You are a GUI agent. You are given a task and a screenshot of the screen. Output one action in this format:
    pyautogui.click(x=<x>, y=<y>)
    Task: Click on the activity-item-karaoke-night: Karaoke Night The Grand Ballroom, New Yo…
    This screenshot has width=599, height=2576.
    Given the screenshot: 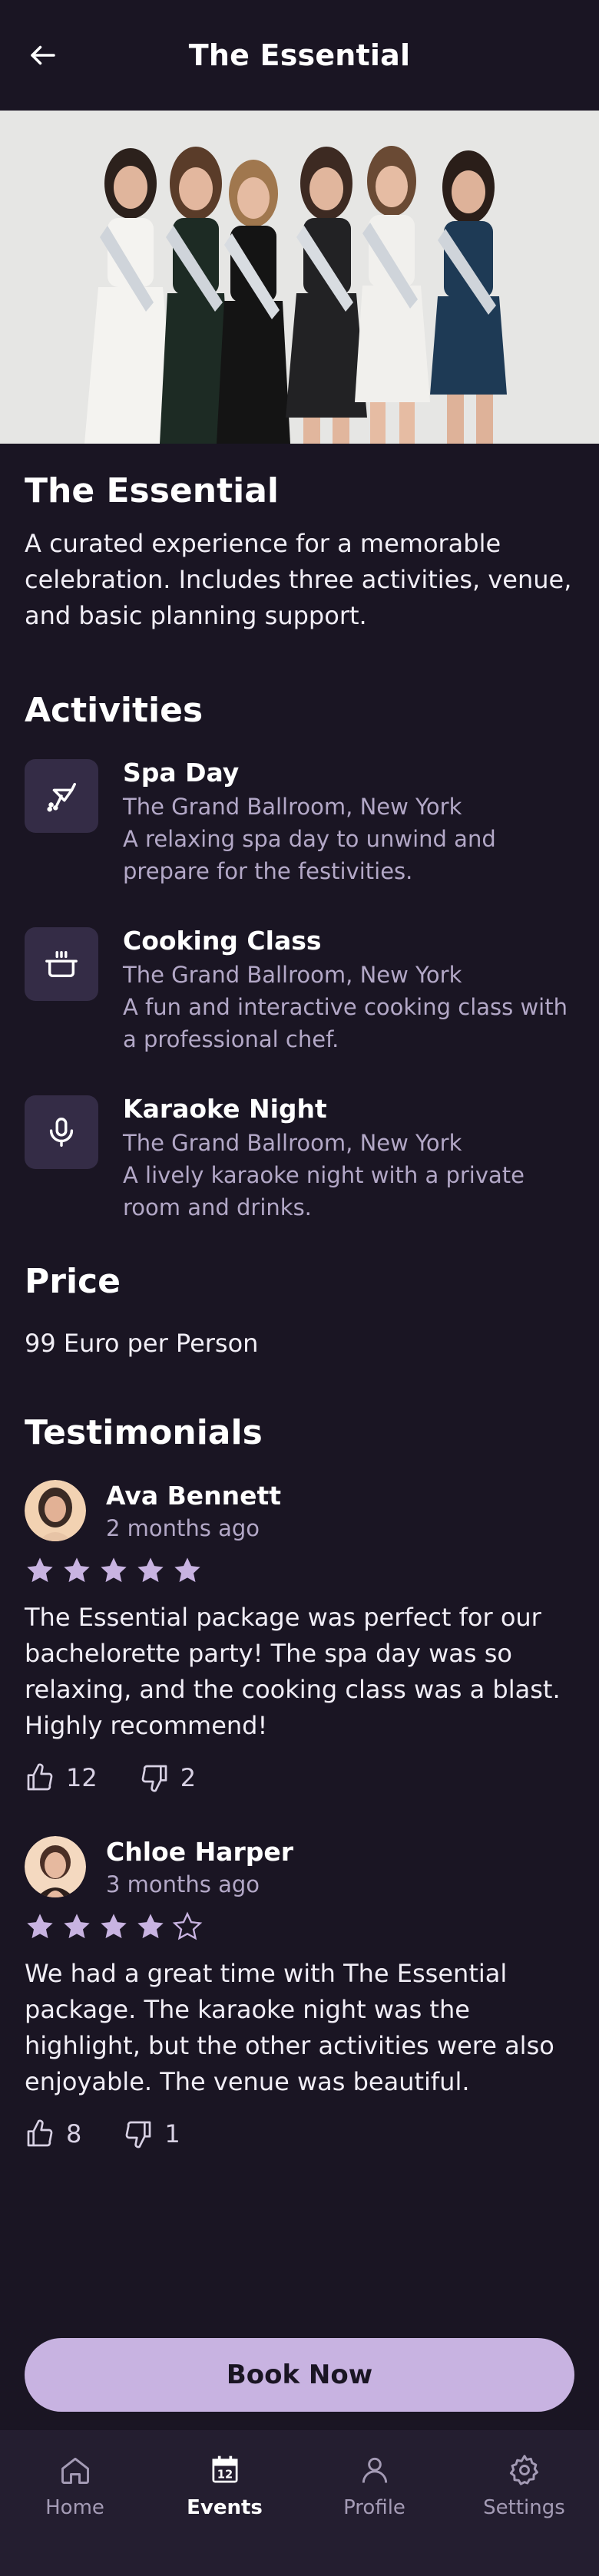 What is the action you would take?
    pyautogui.click(x=299, y=1159)
    